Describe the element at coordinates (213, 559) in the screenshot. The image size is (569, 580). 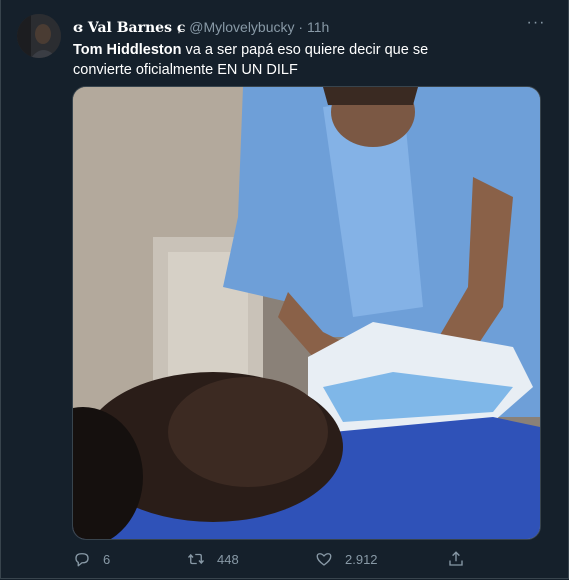
I see `retweet-button: 448` at that location.